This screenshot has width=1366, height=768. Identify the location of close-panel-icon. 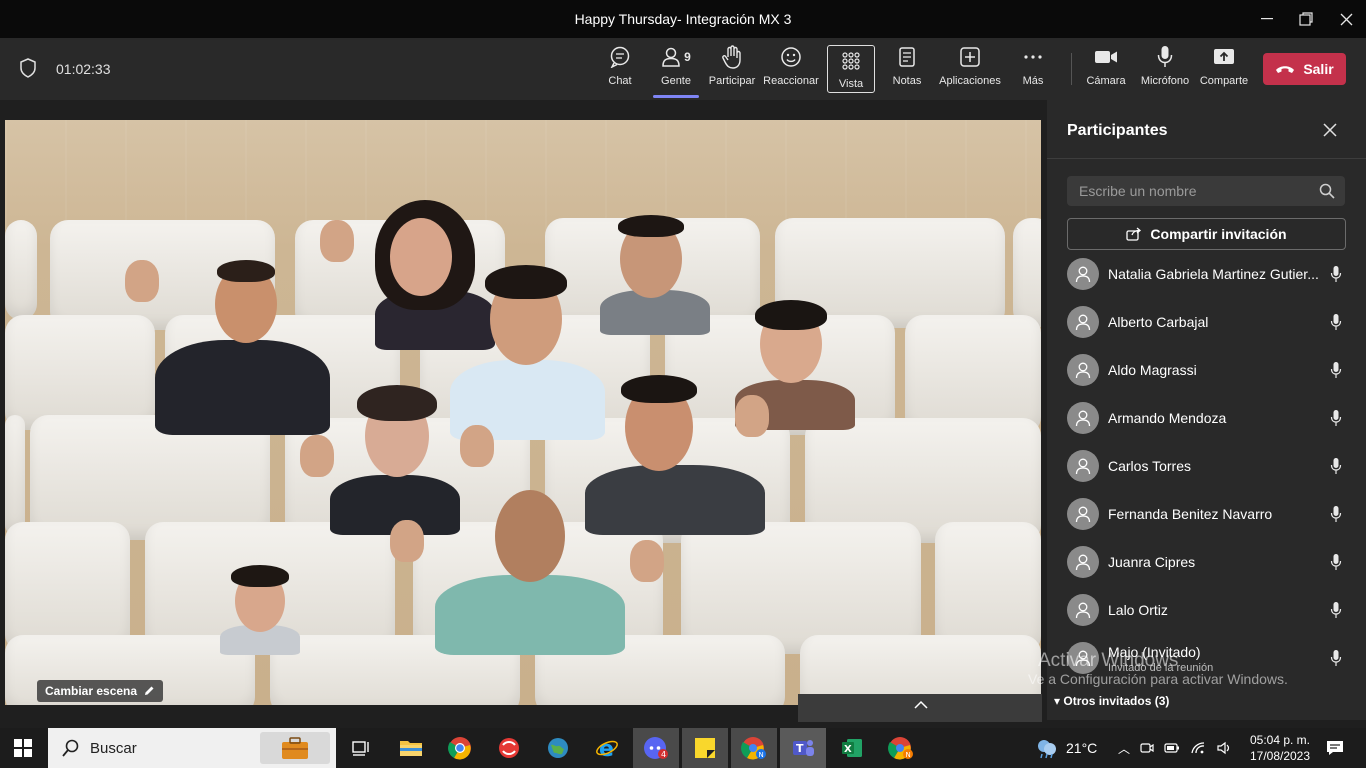
(1330, 130).